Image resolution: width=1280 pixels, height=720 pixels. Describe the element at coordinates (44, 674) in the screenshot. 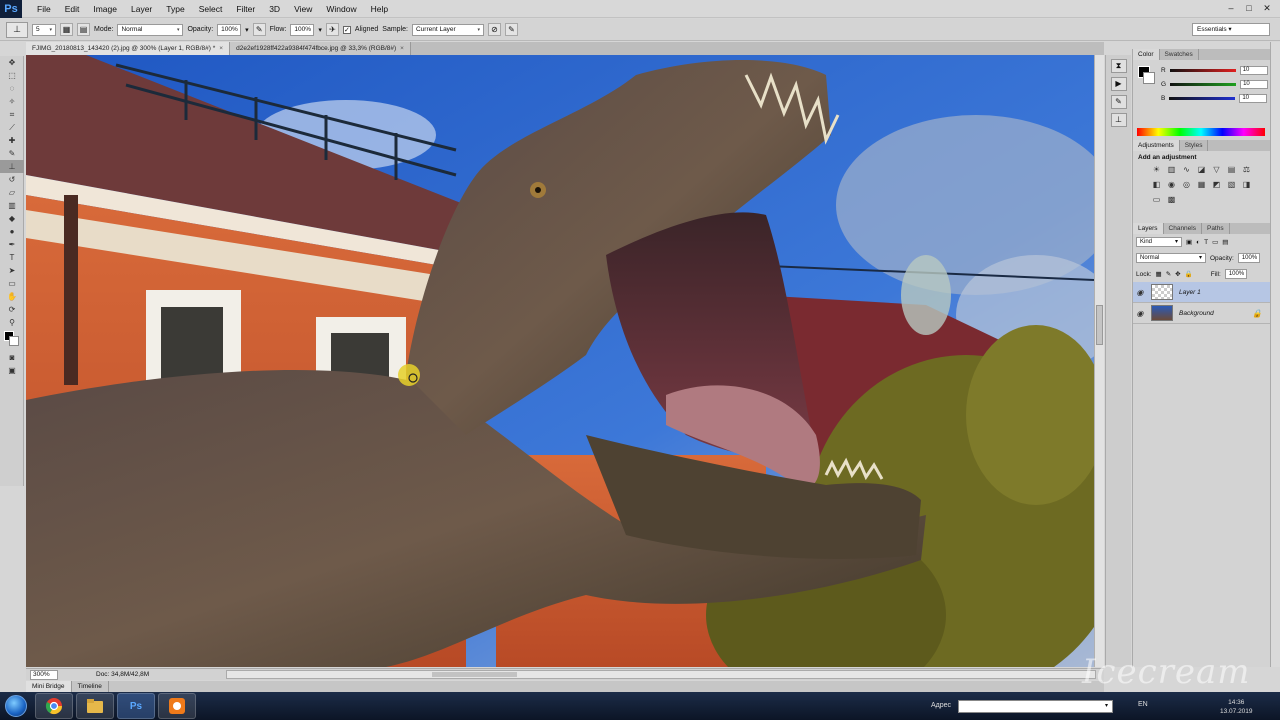

I see `zoom-field: 300%` at that location.